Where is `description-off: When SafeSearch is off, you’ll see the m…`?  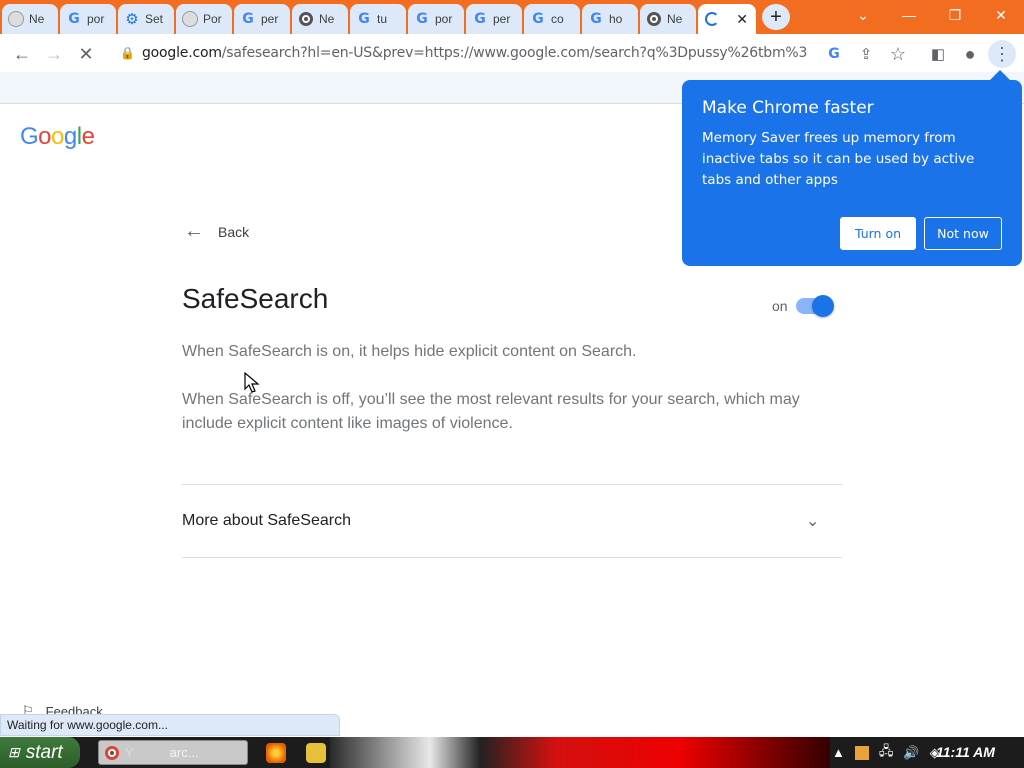
description-off: When SafeSearch is off, you’ll see the m… is located at coordinates (491, 411).